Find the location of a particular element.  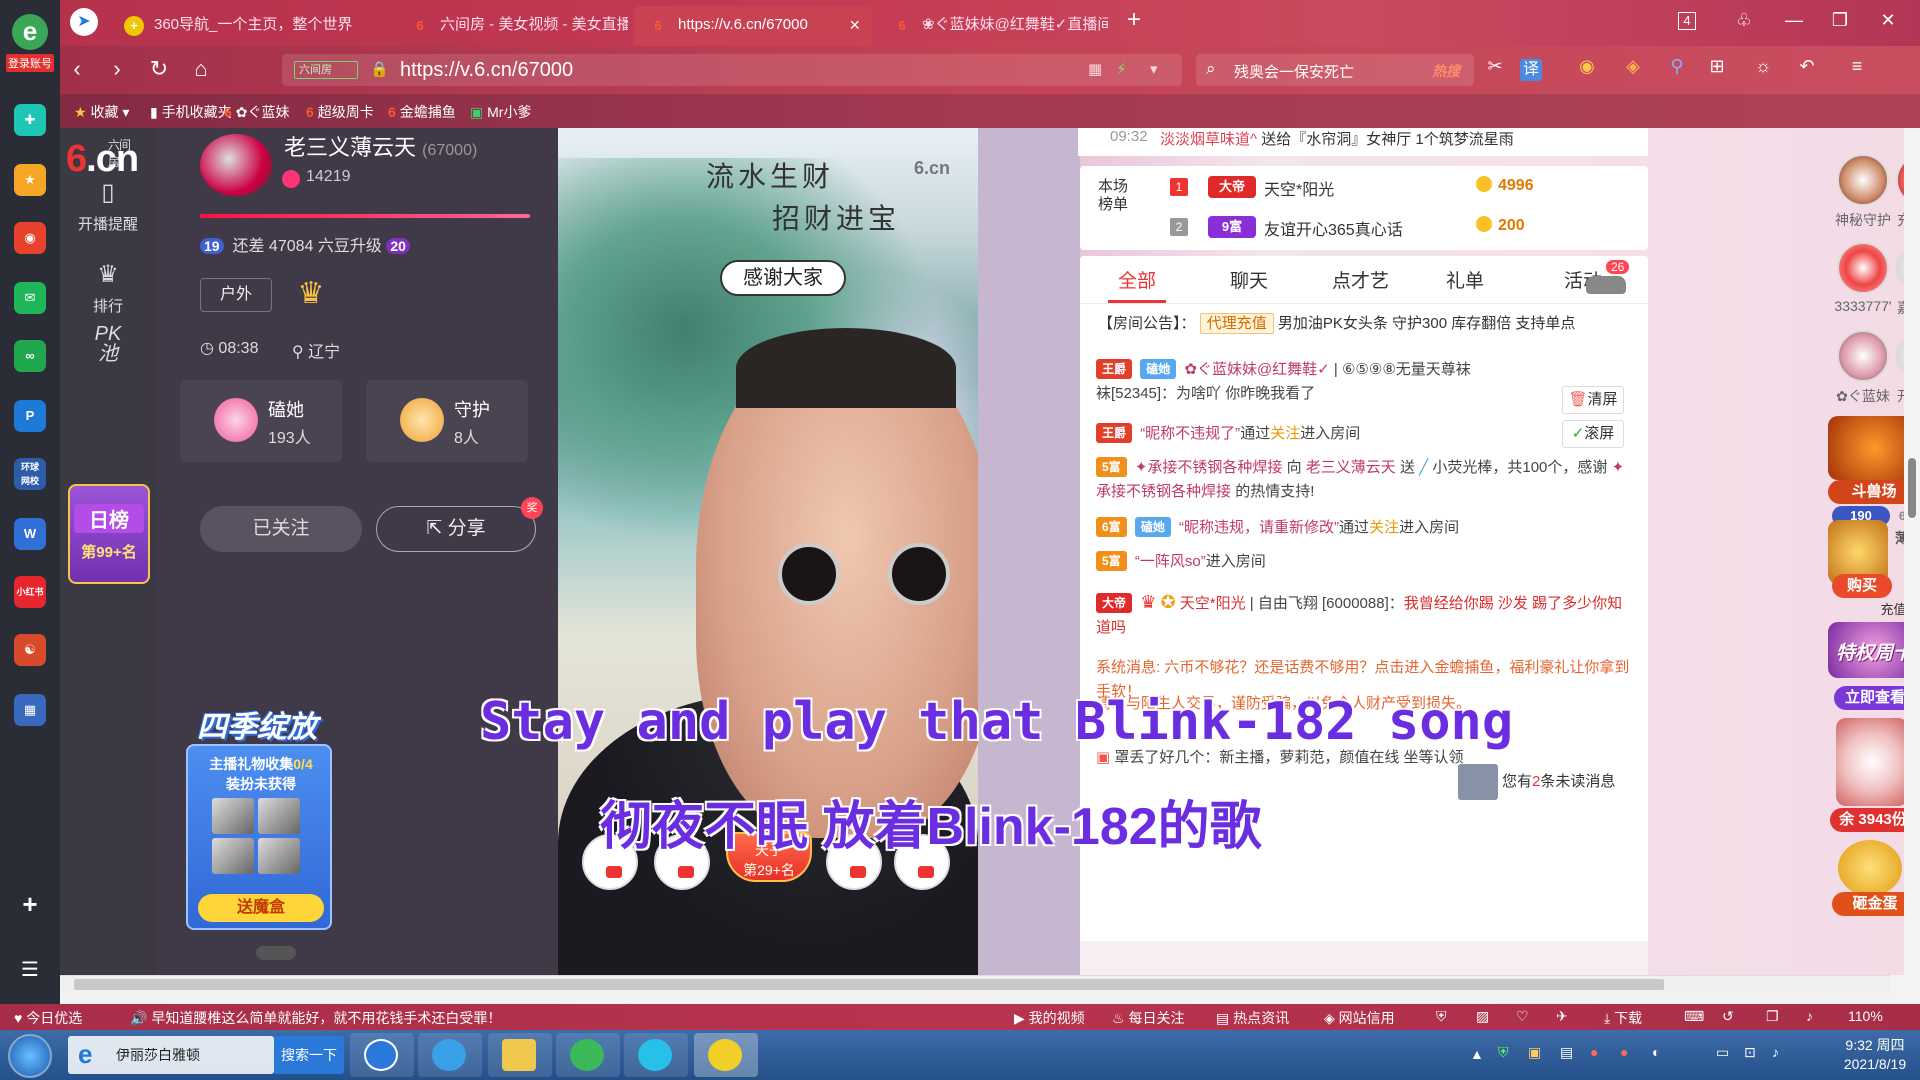

tray-shield-icon: ⛨ is located at coordinates (1503, 1052).